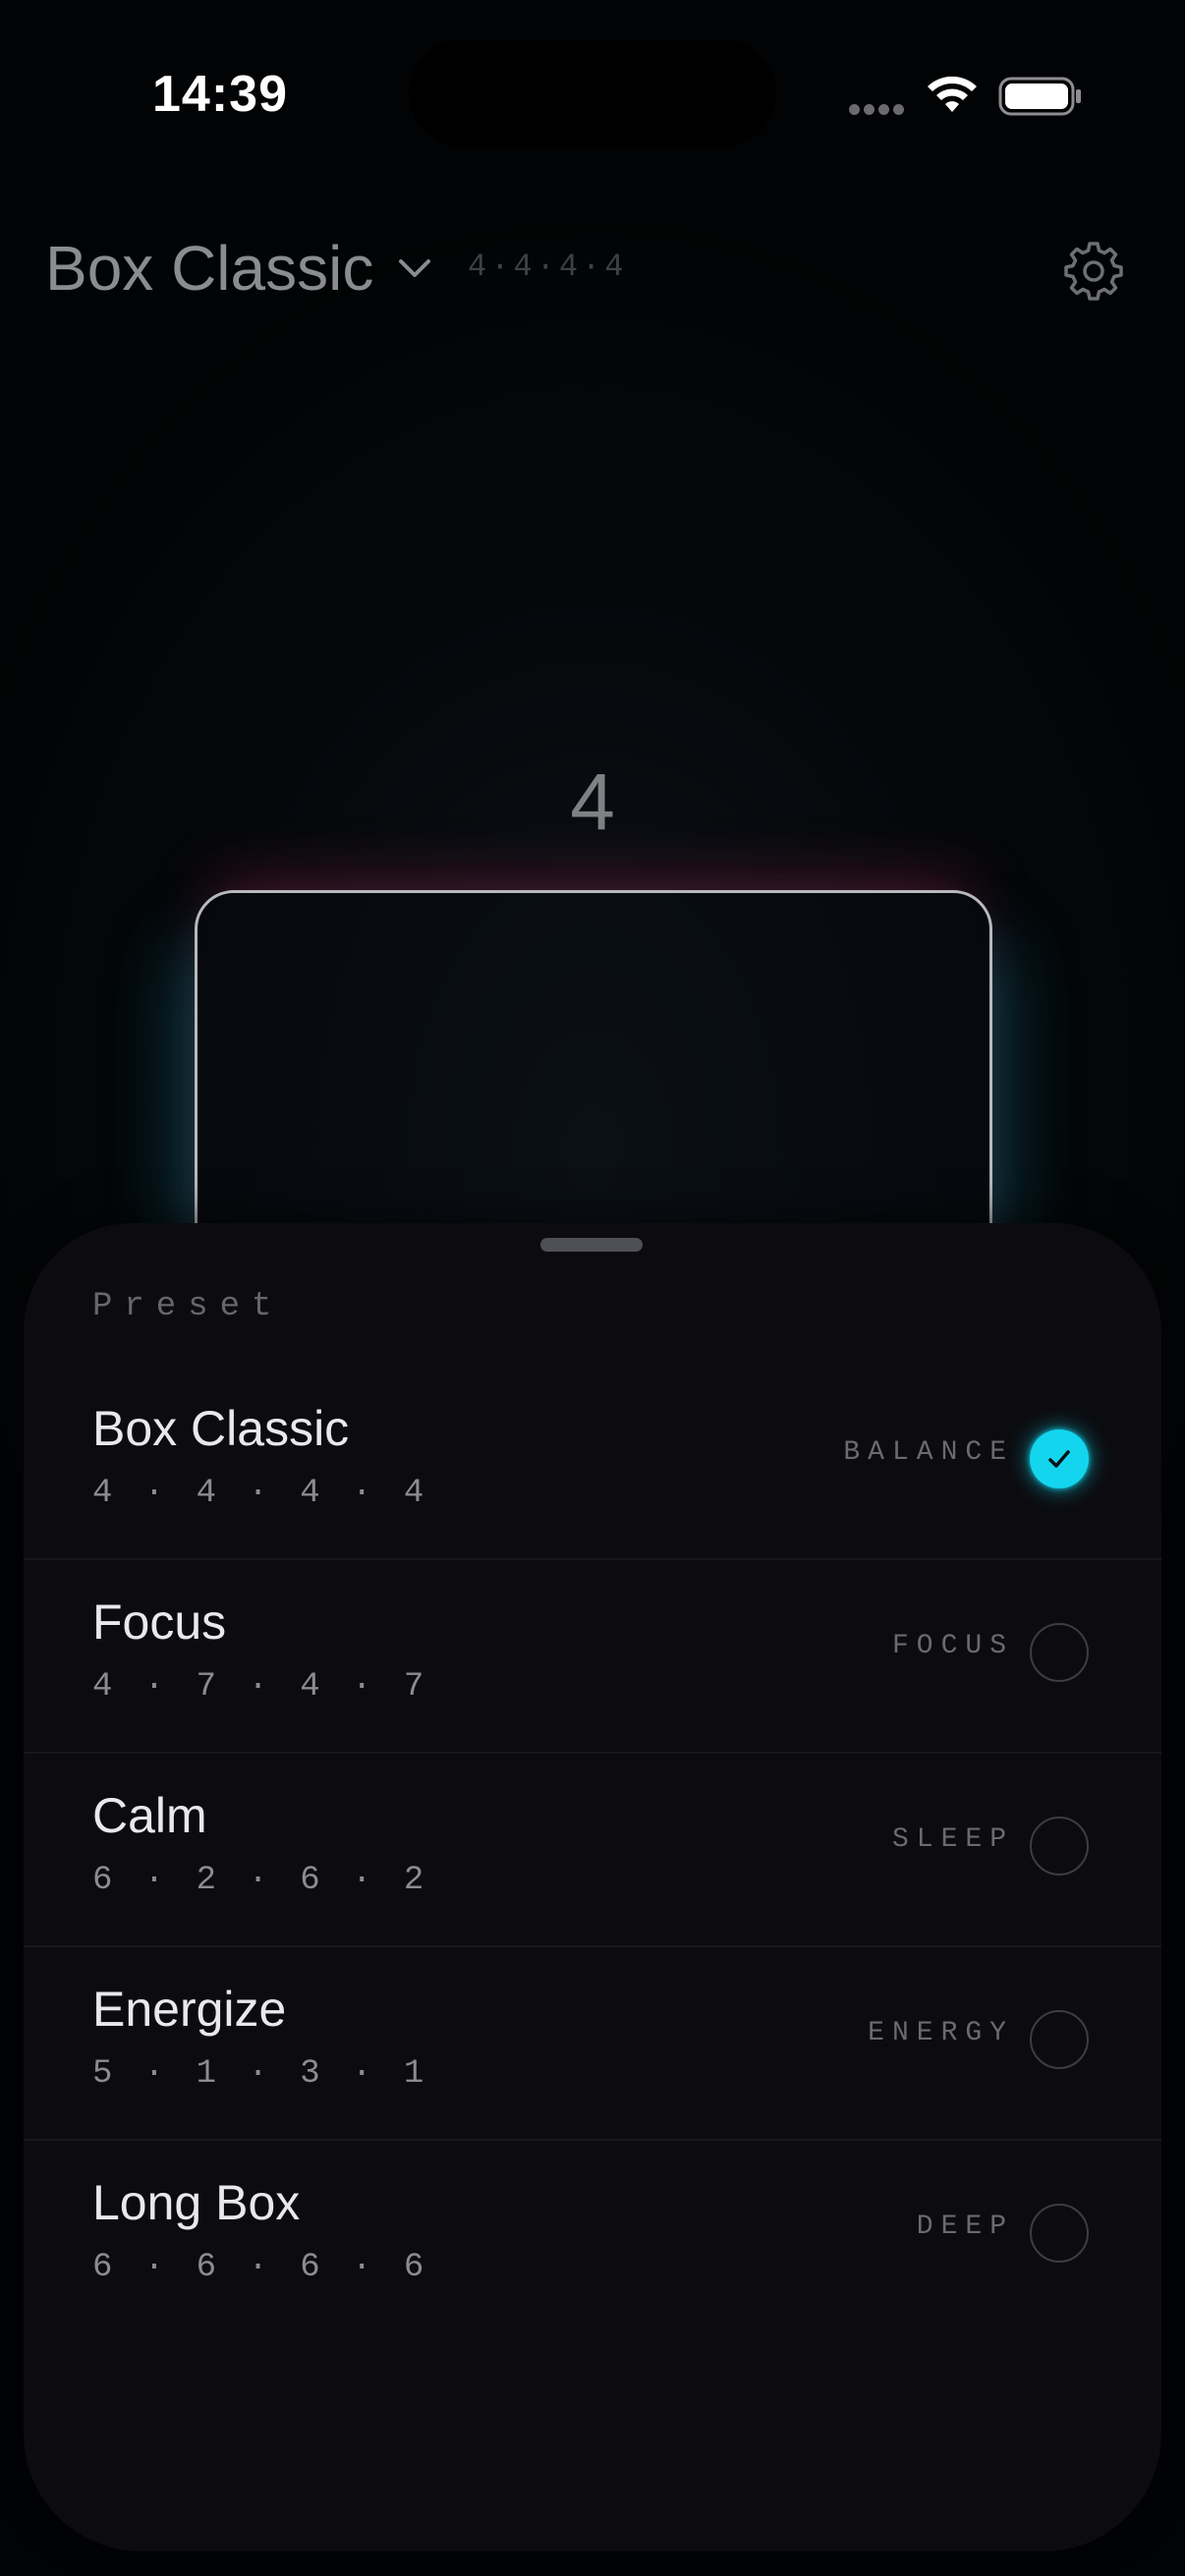 The image size is (1185, 2576). I want to click on checkmark-icon, so click(1059, 1459).